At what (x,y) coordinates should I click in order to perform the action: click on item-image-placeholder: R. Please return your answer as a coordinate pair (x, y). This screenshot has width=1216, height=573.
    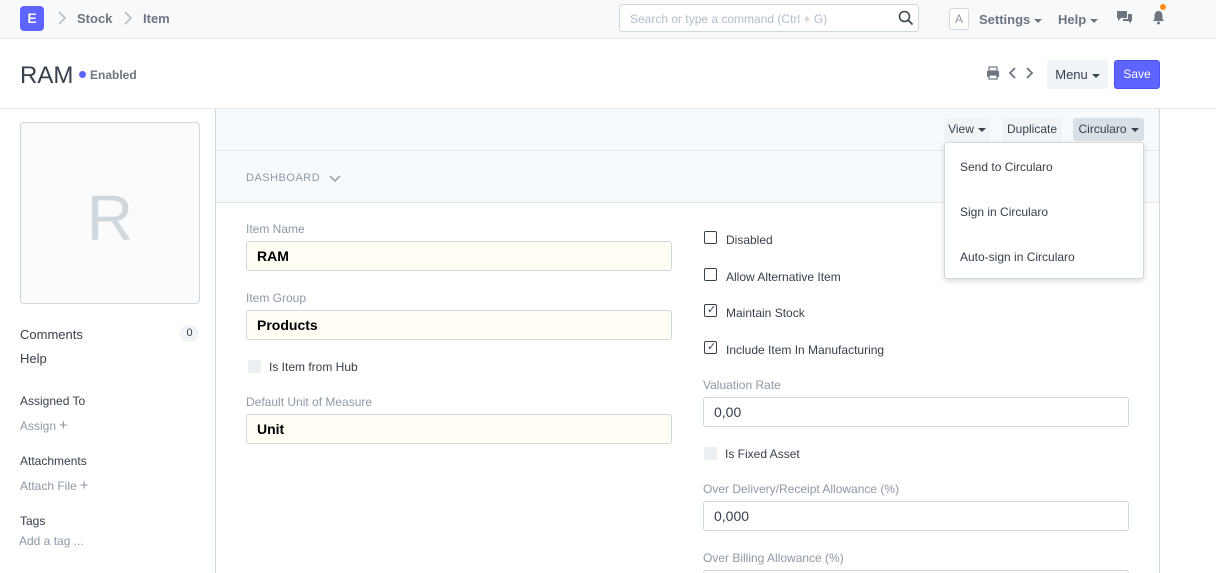
    Looking at the image, I should click on (110, 213).